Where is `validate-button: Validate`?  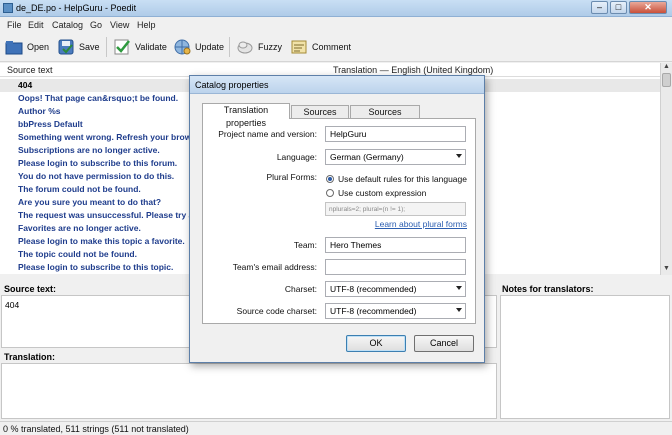 validate-button: Validate is located at coordinates (140, 47).